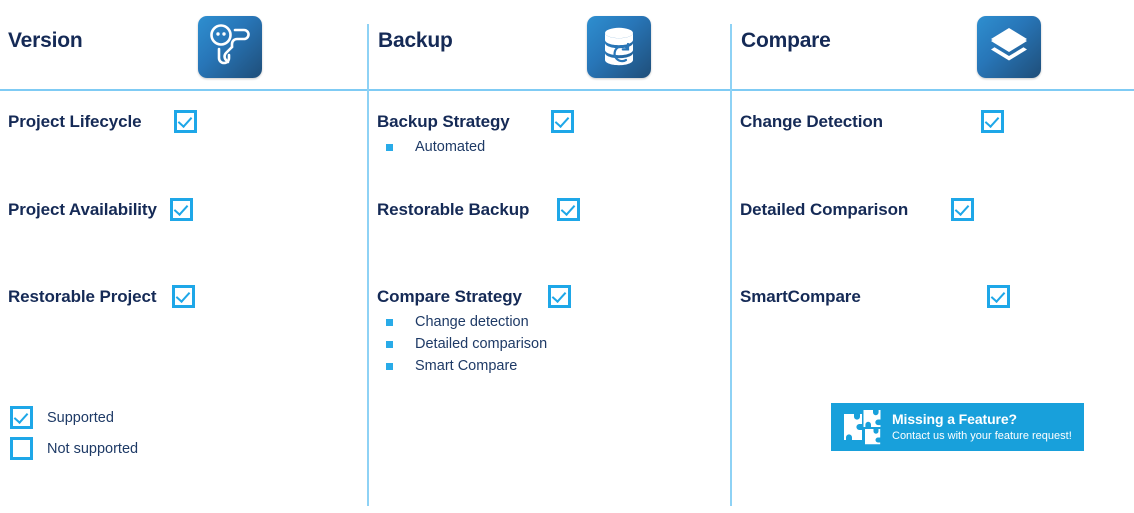 The width and height of the screenshot is (1134, 513). I want to click on feature-label: Restorable Backup, so click(453, 209).